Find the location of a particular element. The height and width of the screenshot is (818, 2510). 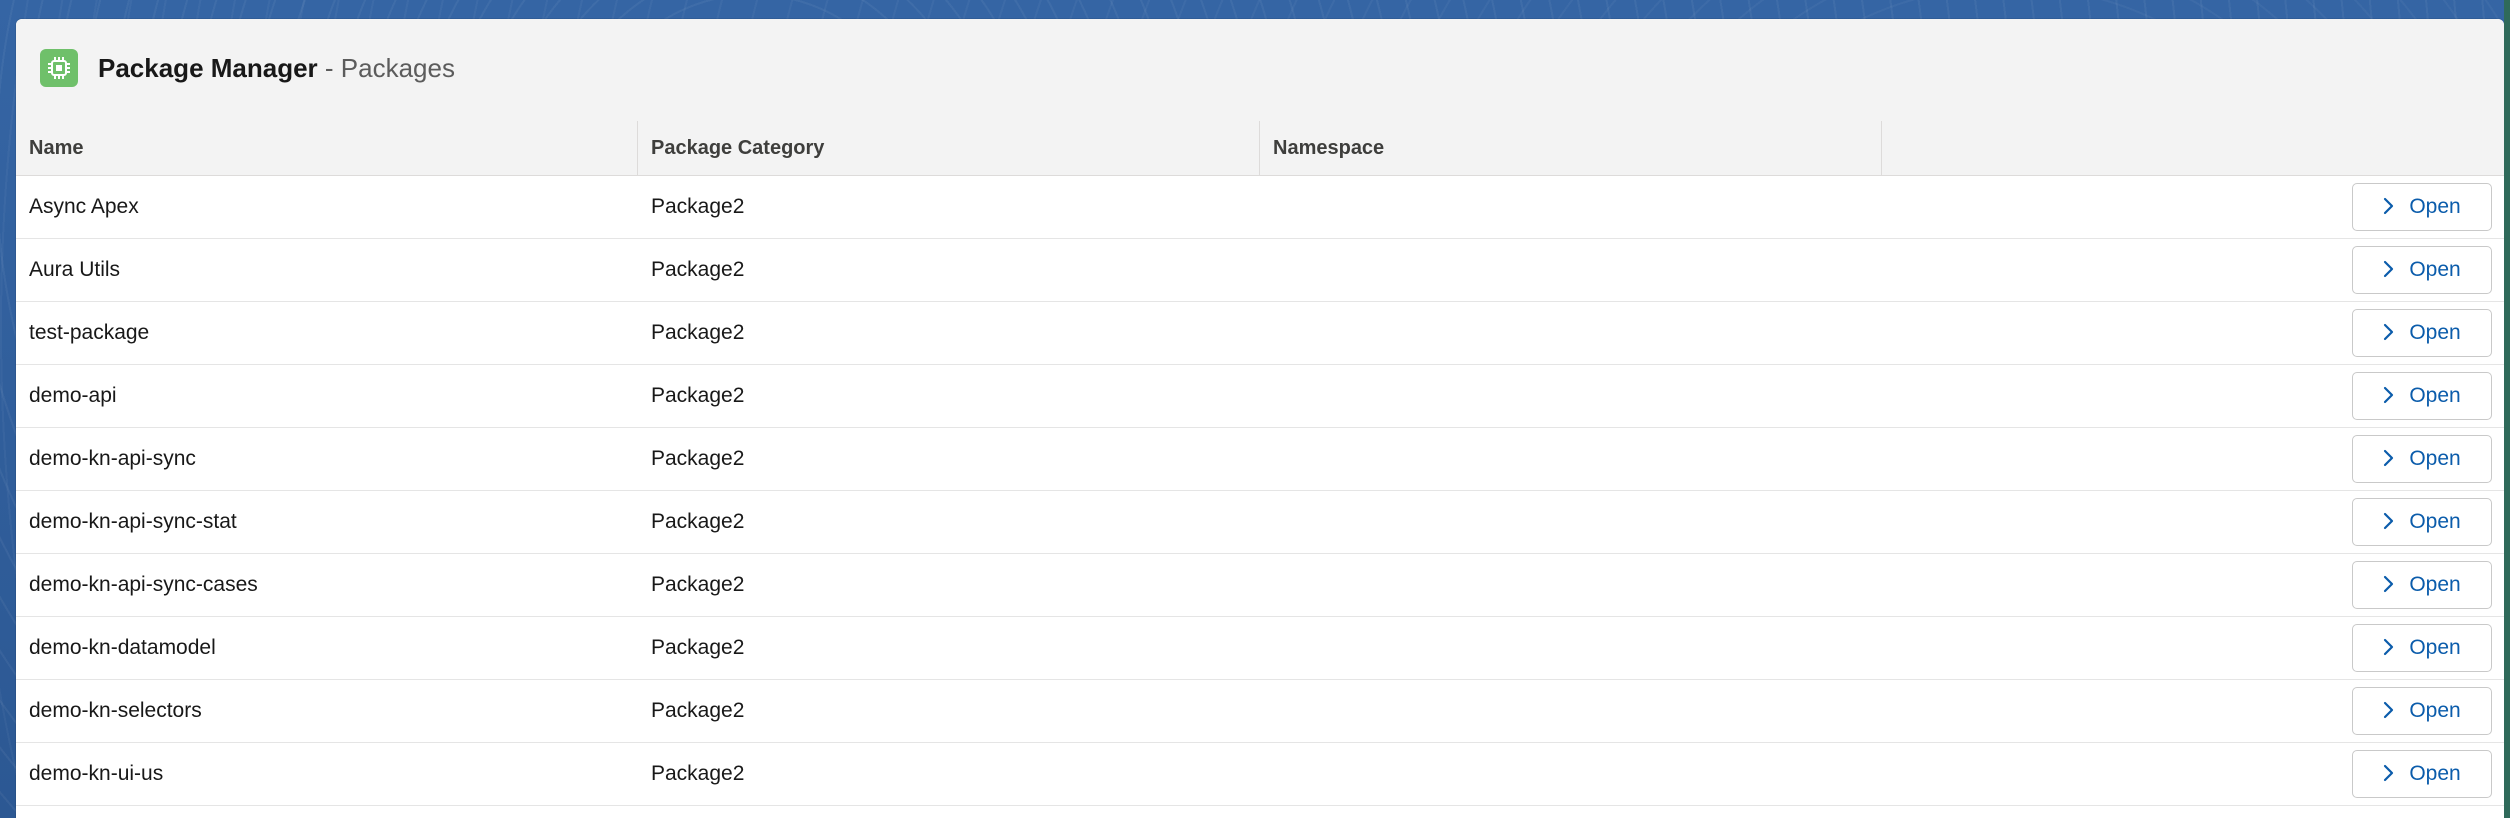

package-name-cell: demo-kn-selectors is located at coordinates (115, 710).